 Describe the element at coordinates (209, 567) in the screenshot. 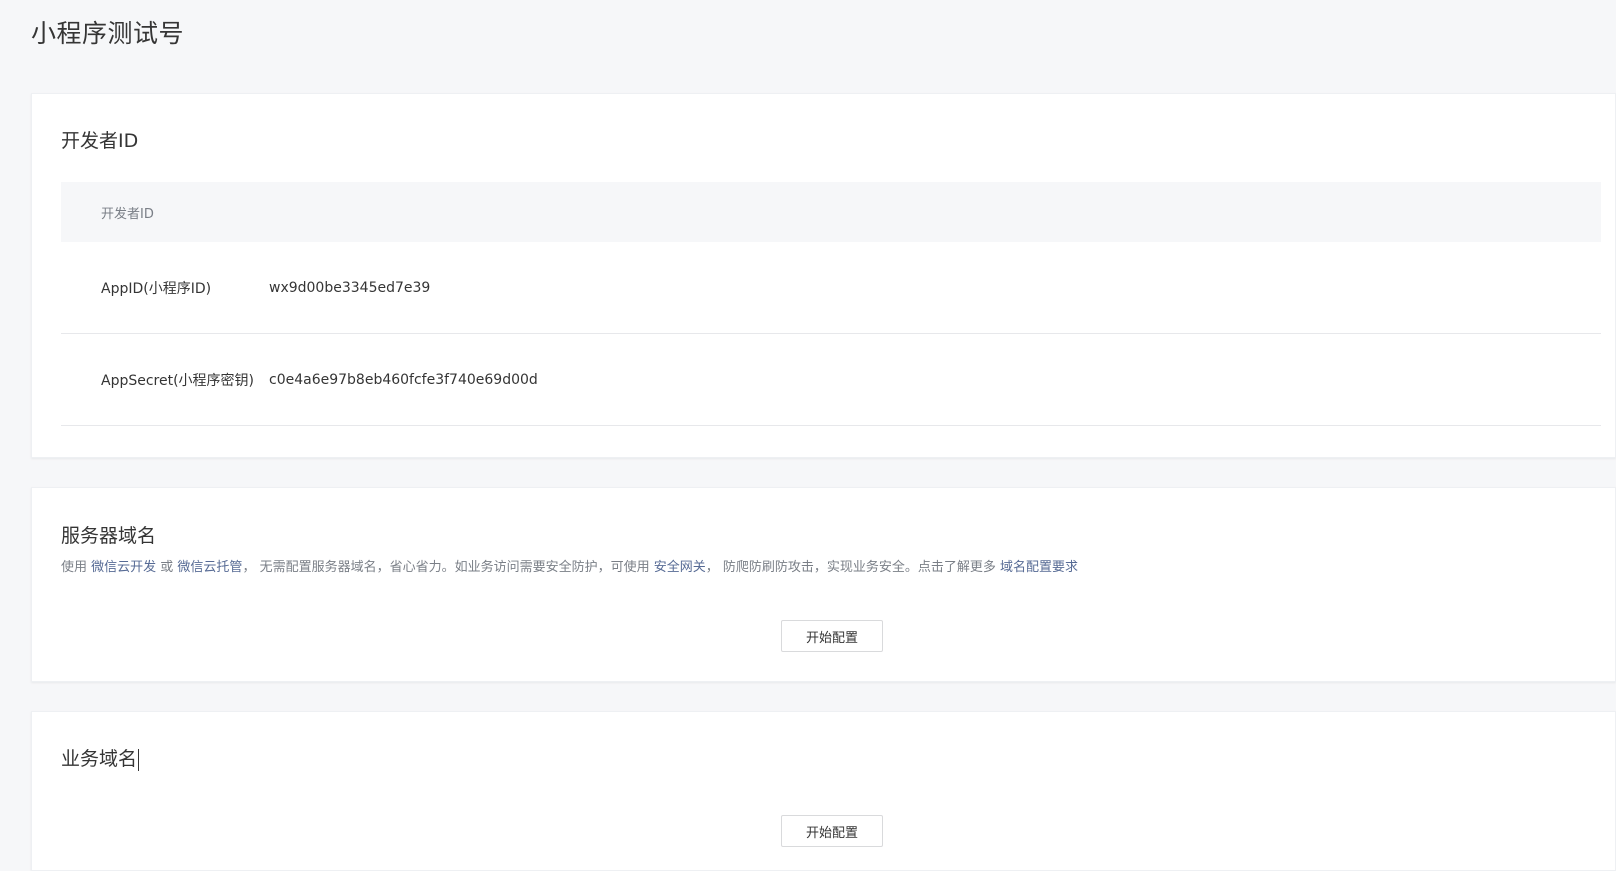

I see `wechat-cloud-hosting-link: 微信云托管` at that location.